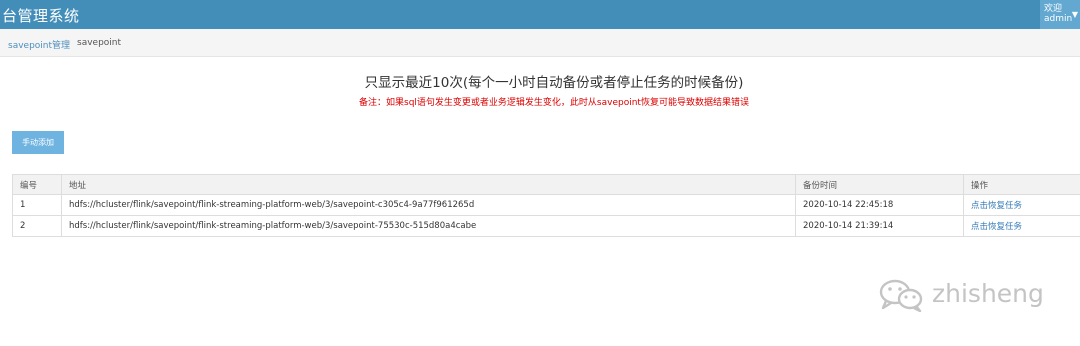  I want to click on manual-add-button: 手动添加, so click(38, 142).